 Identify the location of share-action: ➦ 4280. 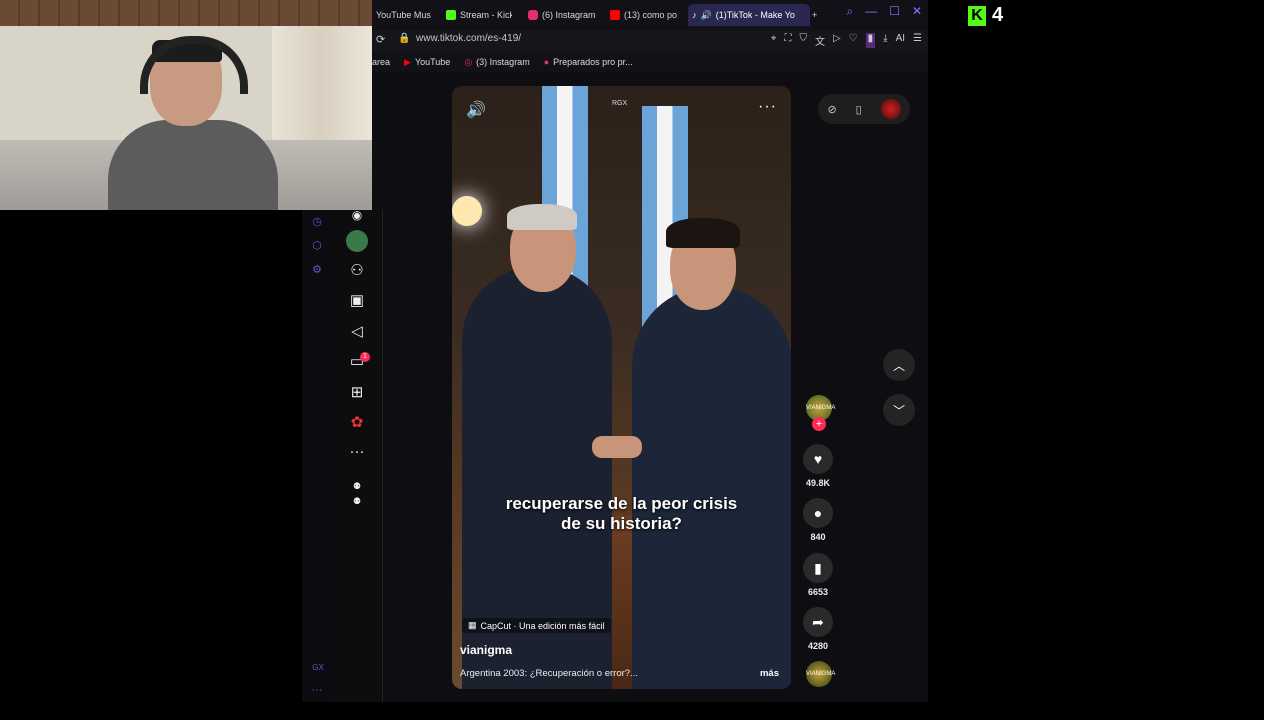
(818, 629).